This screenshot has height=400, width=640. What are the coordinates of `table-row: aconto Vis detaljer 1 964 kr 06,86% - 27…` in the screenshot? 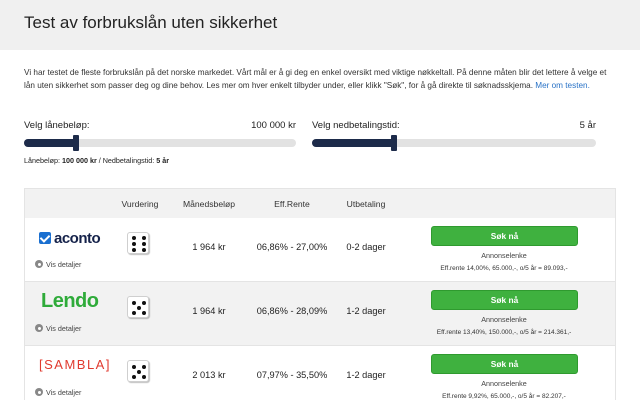 It's located at (320, 250).